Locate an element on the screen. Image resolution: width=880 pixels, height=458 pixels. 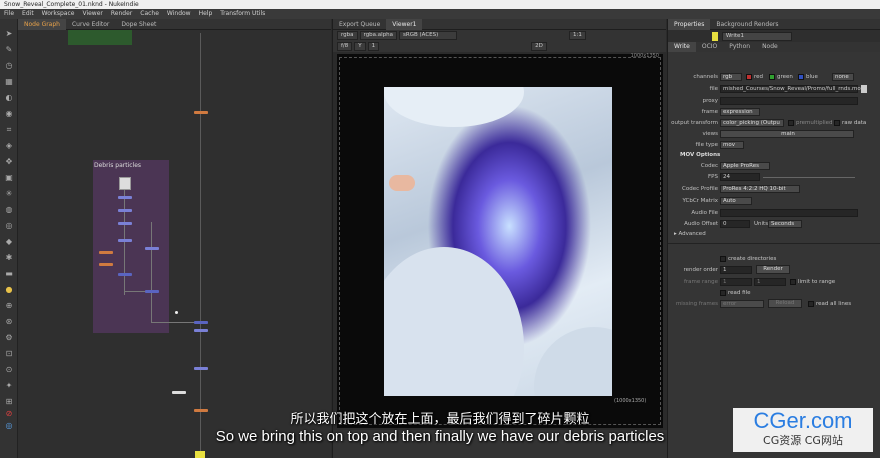
draw-icon: ✎ is located at coordinates (9, 50).